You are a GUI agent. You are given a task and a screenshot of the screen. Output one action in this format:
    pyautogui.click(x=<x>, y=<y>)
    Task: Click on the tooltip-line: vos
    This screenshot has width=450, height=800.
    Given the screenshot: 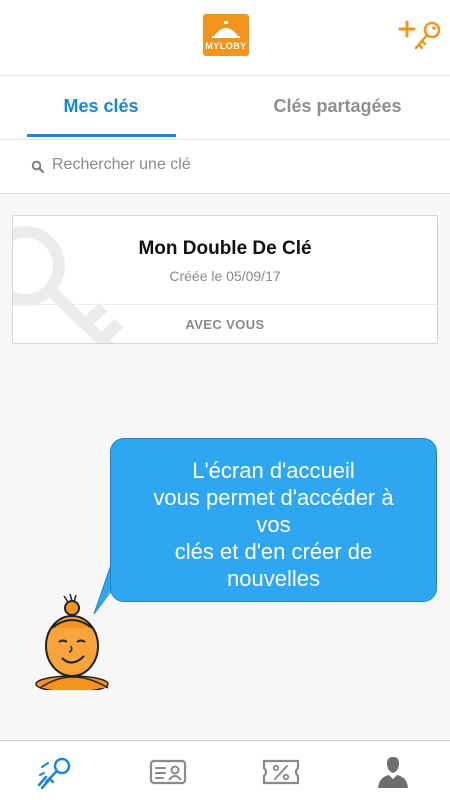 What is the action you would take?
    pyautogui.click(x=273, y=524)
    